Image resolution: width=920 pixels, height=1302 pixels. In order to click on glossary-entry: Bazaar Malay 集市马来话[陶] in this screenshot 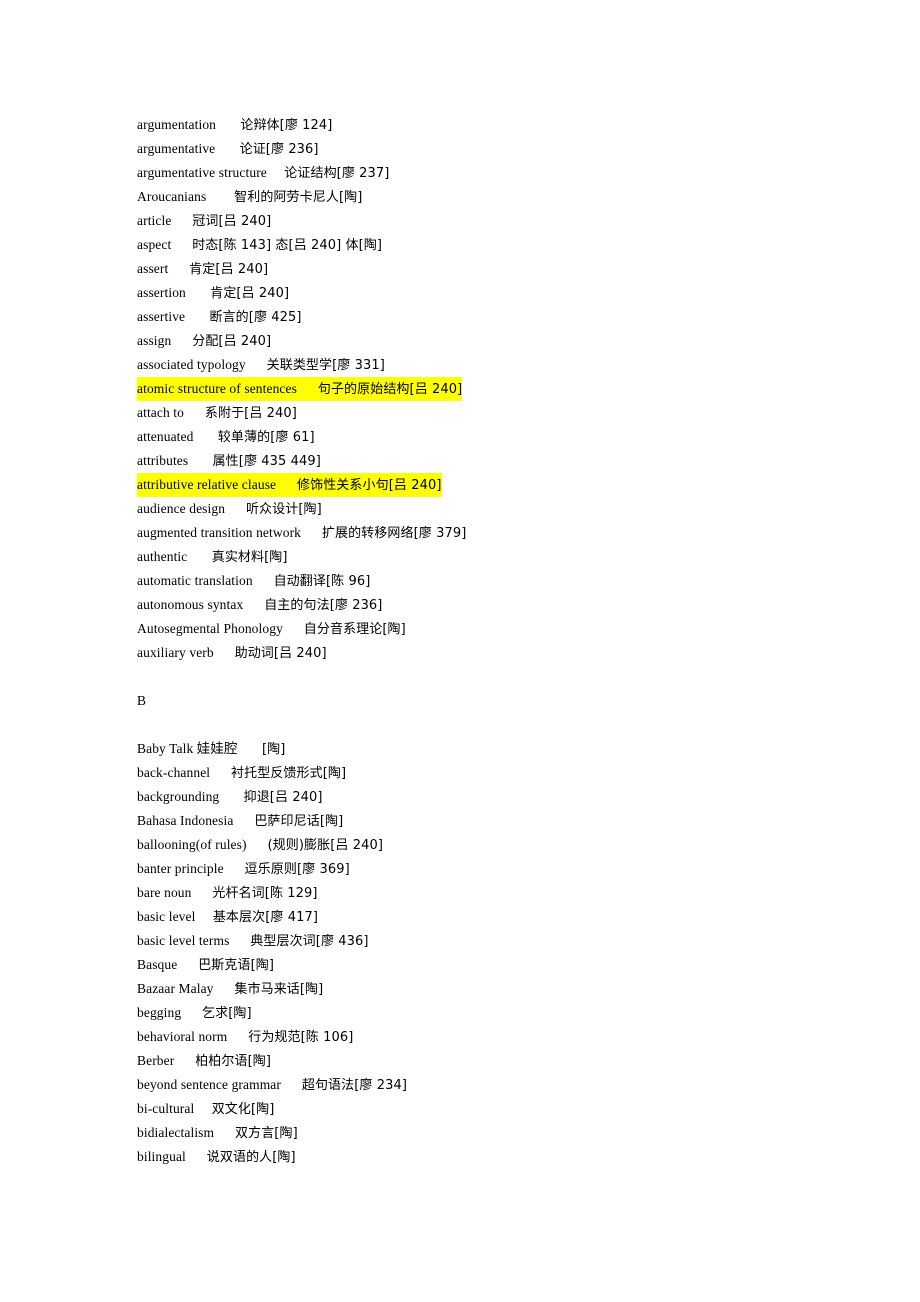, I will do `click(507, 989)`.